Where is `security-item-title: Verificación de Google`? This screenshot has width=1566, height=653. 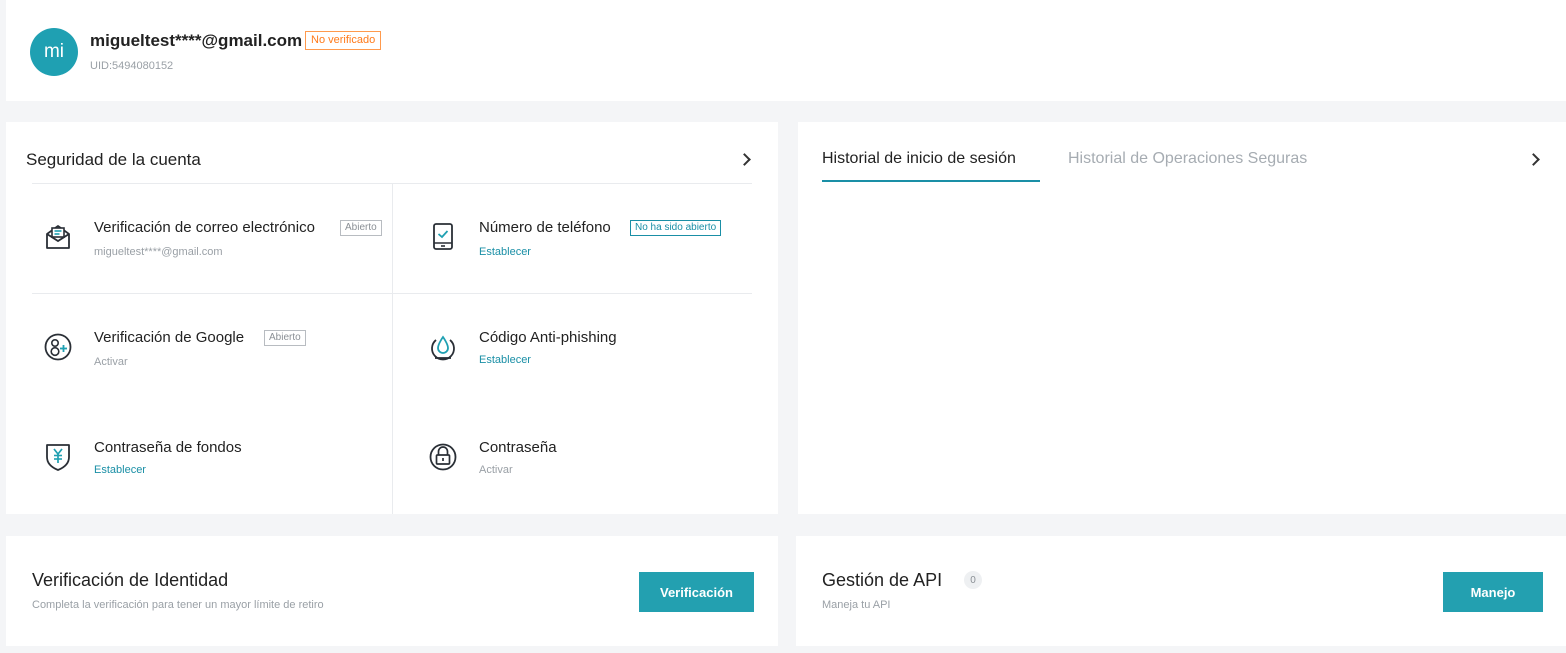 security-item-title: Verificación de Google is located at coordinates (169, 337).